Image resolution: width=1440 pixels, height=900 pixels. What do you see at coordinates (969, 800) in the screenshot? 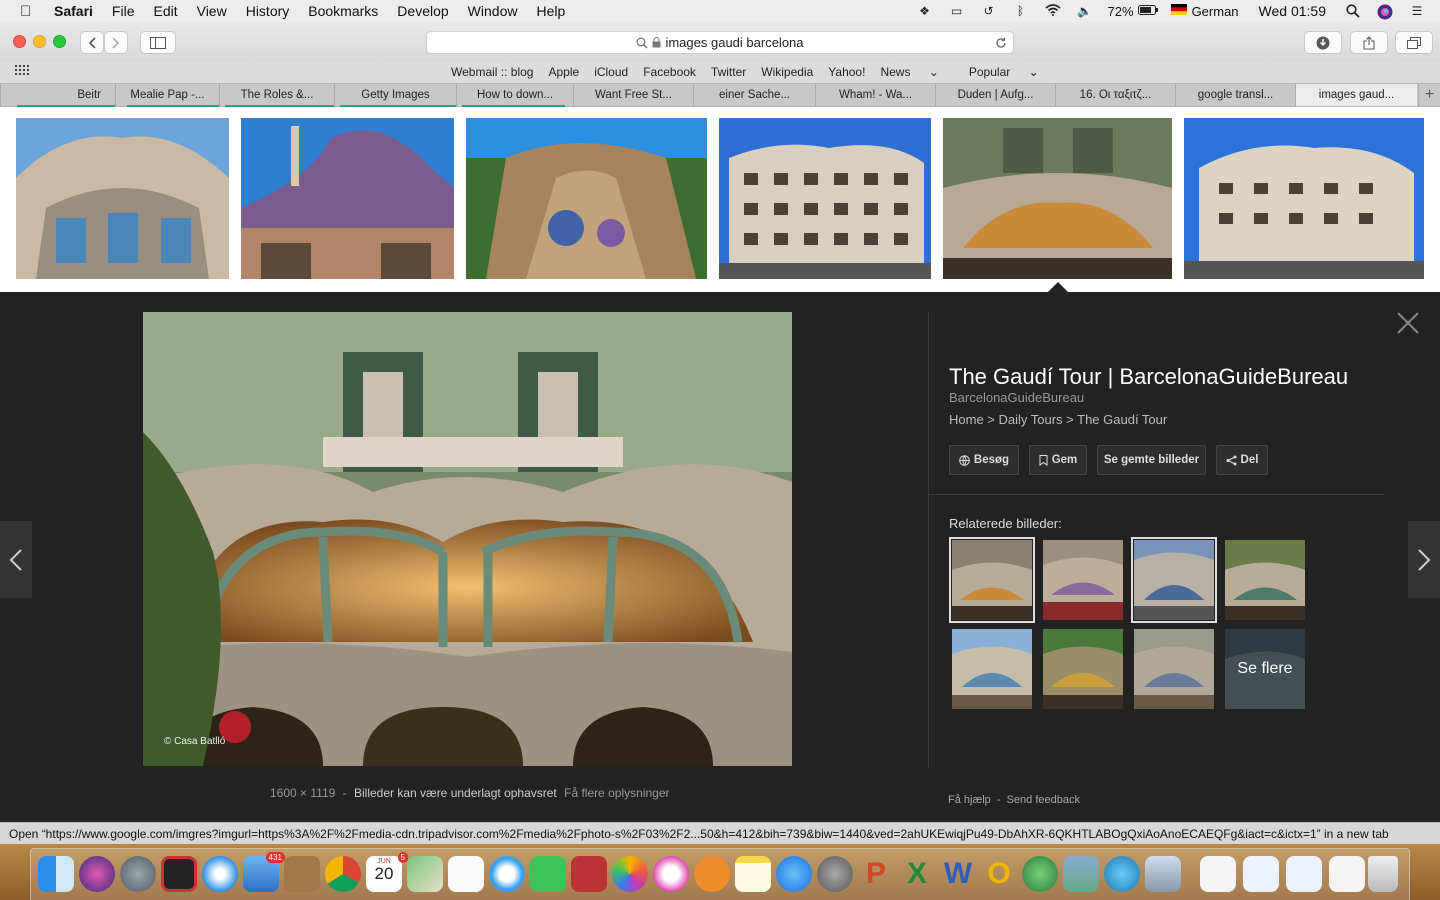
I see `help-link: Få hjælp` at bounding box center [969, 800].